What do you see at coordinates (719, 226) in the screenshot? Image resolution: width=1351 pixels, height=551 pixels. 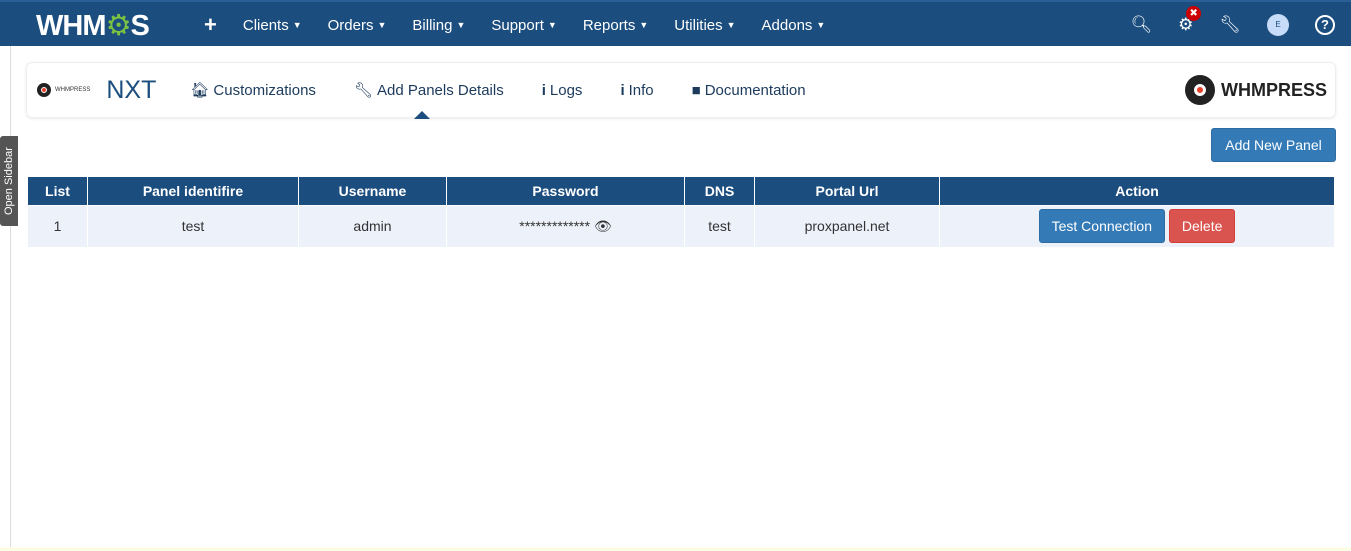 I see `dns-cell: test` at bounding box center [719, 226].